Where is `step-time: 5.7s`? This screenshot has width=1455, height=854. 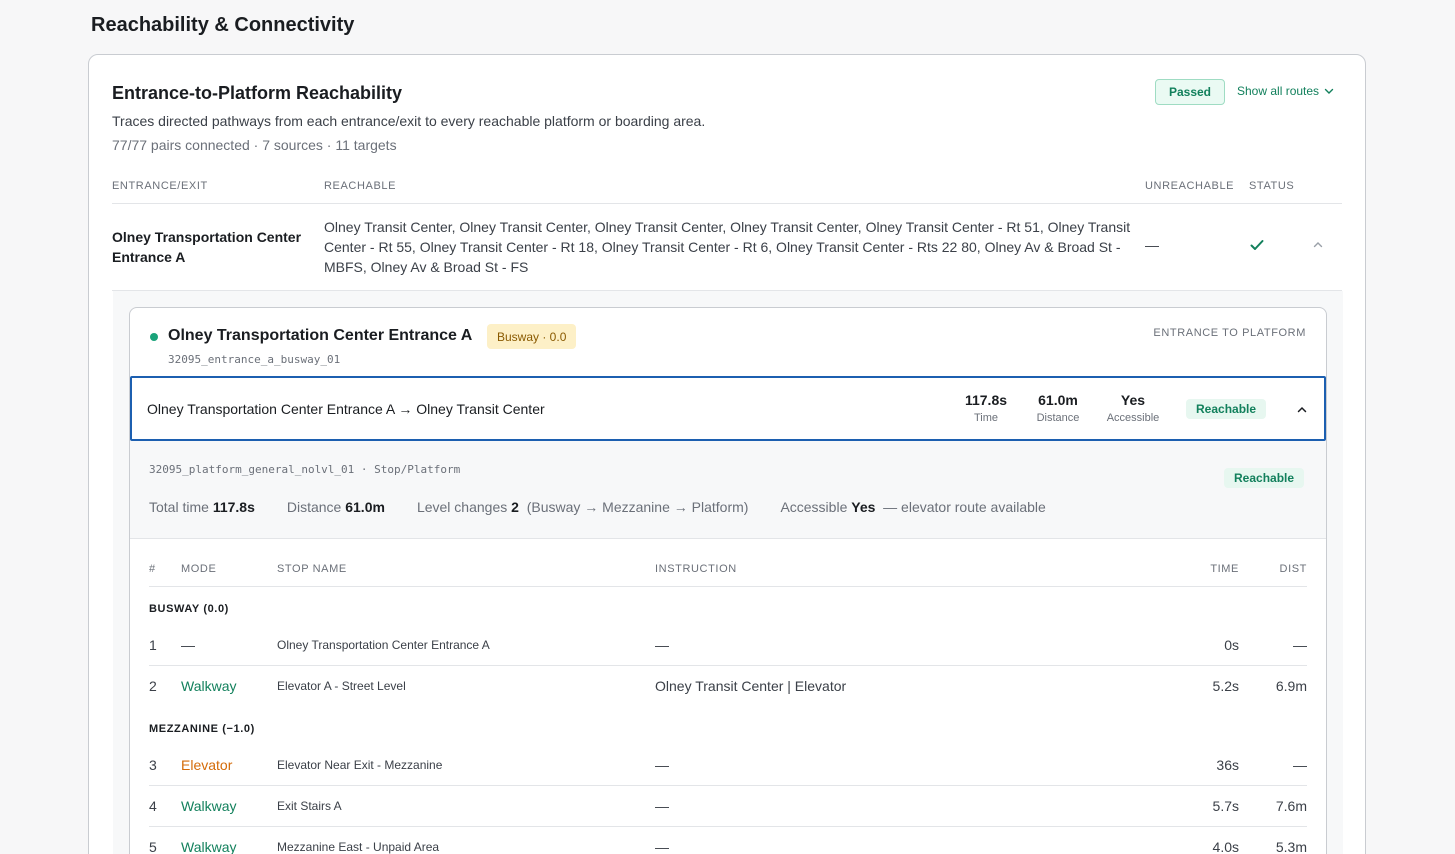
step-time: 5.7s is located at coordinates (1225, 806).